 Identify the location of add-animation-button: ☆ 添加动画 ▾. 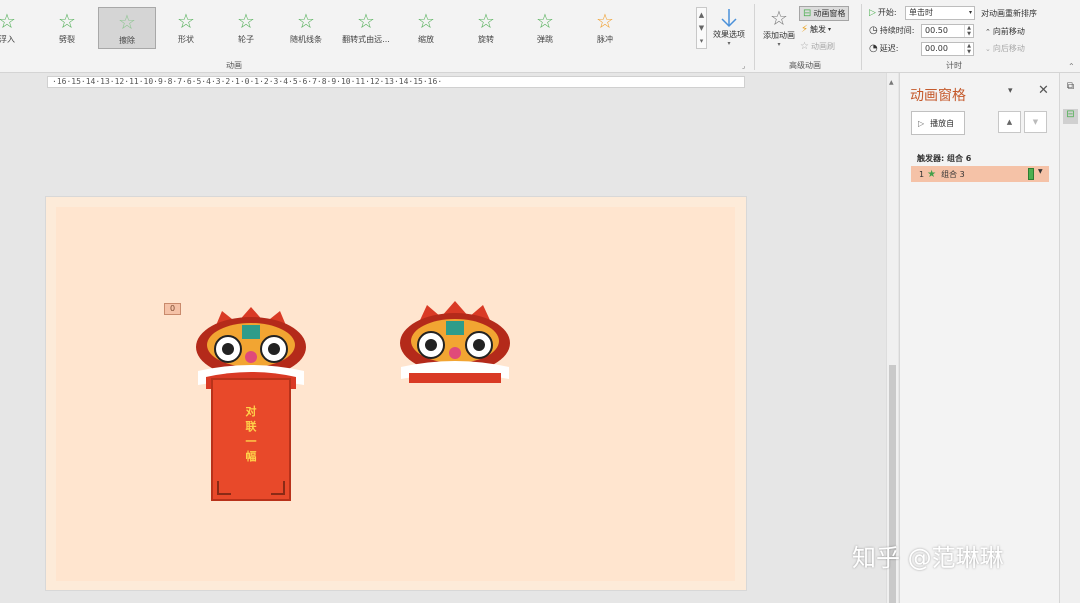
(779, 31).